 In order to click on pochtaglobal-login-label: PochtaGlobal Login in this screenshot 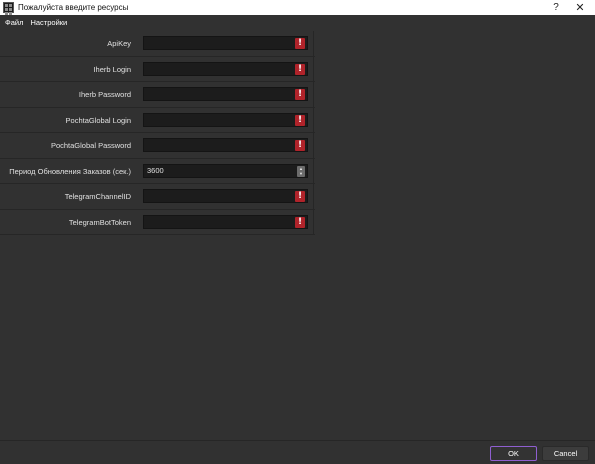, I will do `click(98, 120)`.